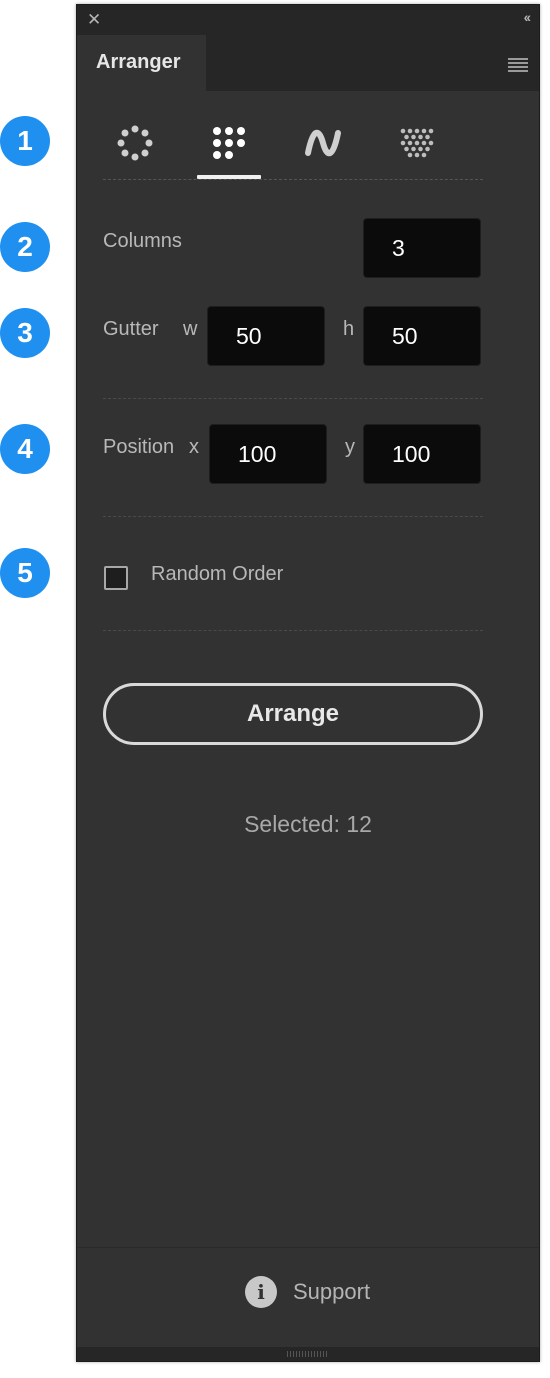  Describe the element at coordinates (308, 20) in the screenshot. I see `panel-titlebar: ✕ ‹‹` at that location.